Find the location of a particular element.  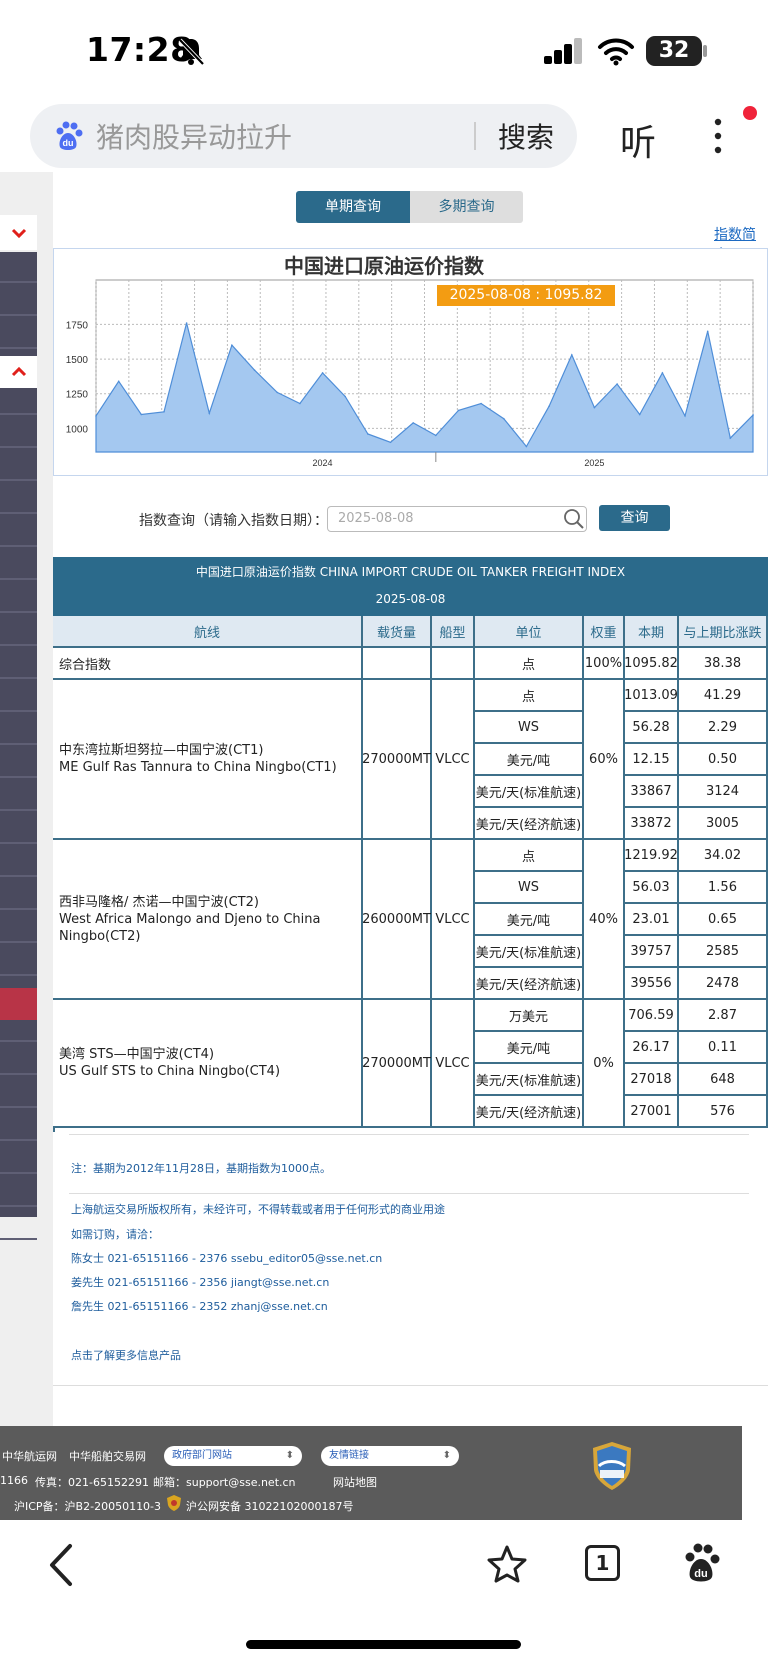

y-tick-label: 1250 is located at coordinates (77, 395).